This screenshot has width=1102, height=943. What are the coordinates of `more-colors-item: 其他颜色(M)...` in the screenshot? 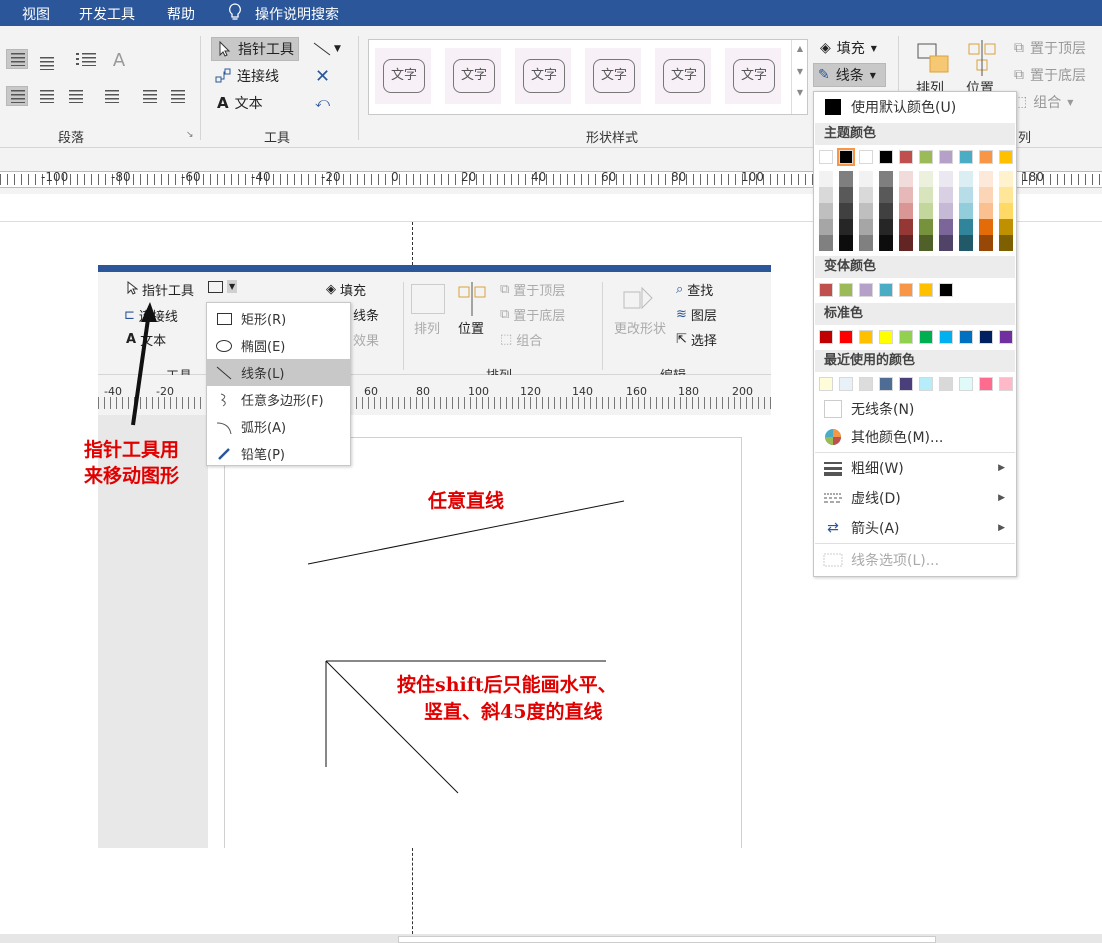 It's located at (915, 437).